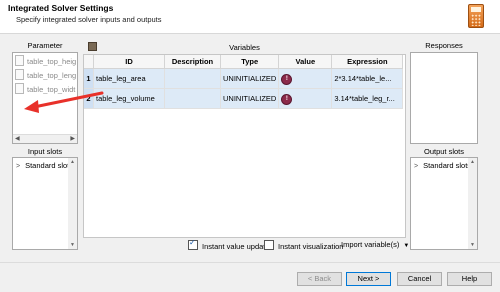 This screenshot has width=500, height=292. I want to click on annotation-arrow-icon, so click(64, 102).